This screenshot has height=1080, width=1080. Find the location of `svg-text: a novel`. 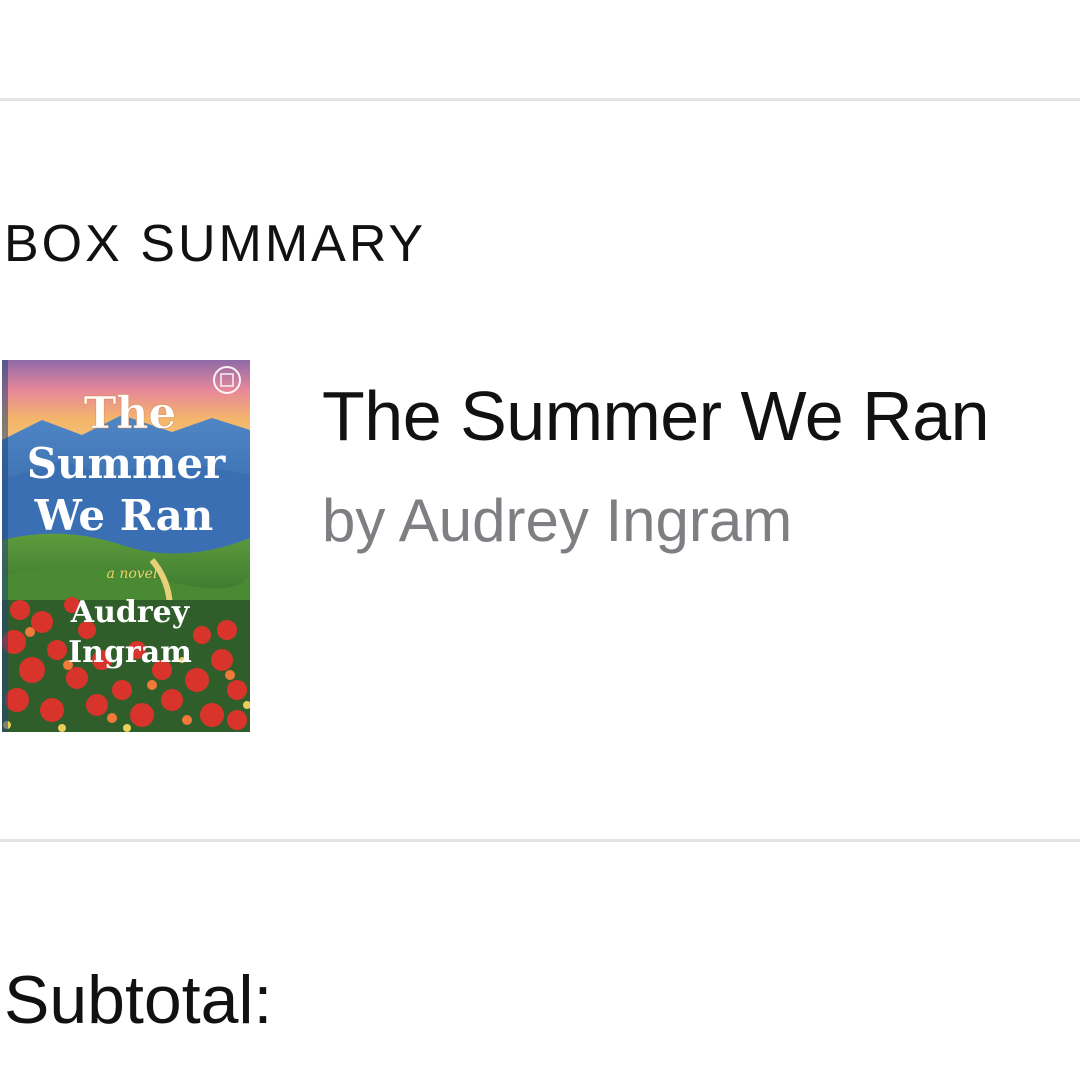

svg-text: a novel is located at coordinates (132, 574).